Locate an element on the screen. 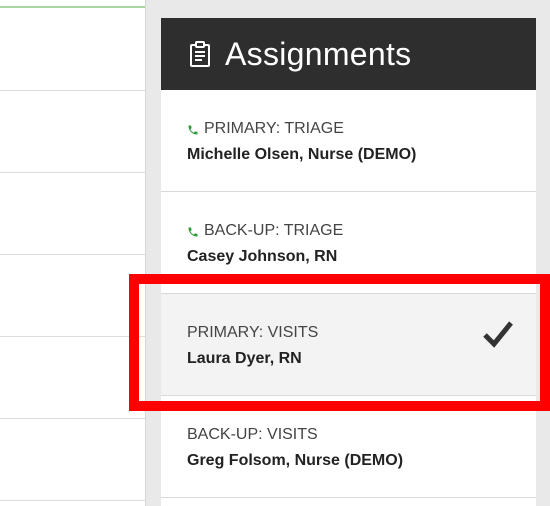  assignment-name: Casey Johnson, RN is located at coordinates (262, 256).